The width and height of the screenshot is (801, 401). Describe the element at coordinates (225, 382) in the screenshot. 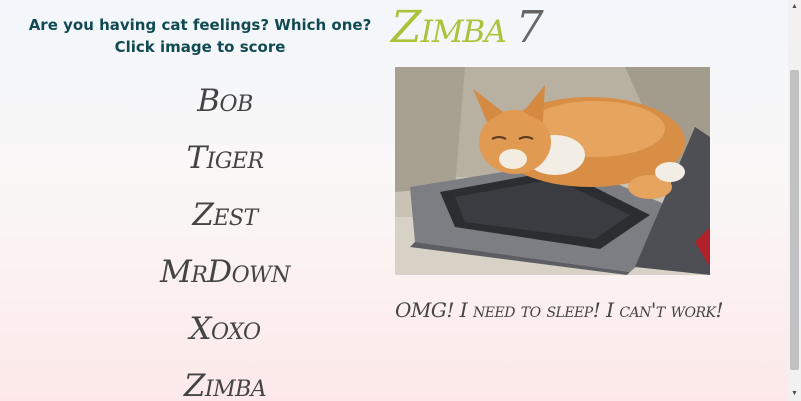

I see `cat-option-zimba: Zimba` at that location.